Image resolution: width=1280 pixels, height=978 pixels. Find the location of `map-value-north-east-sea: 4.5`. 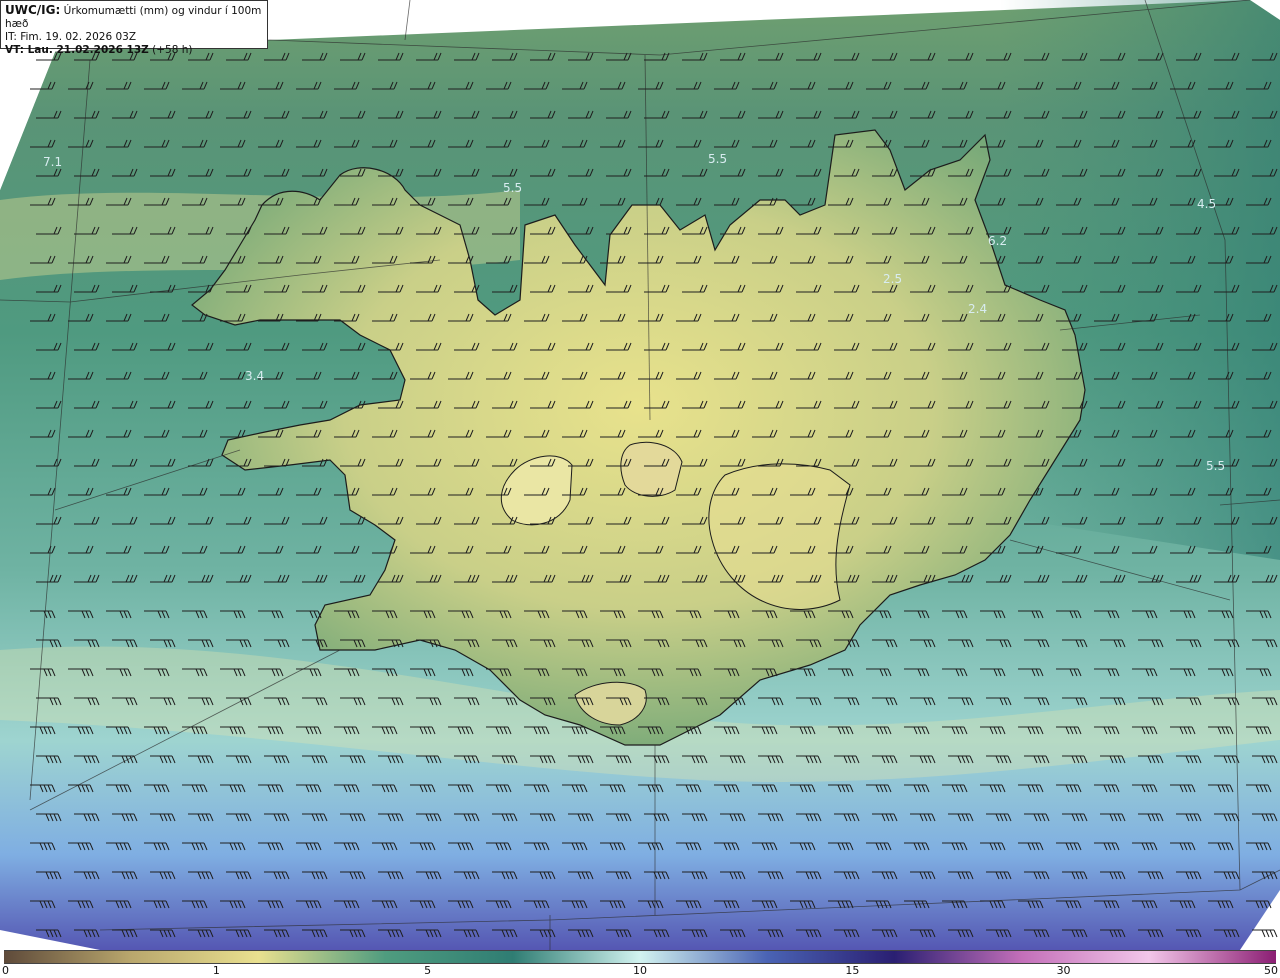

map-value-north-east-sea: 4.5 is located at coordinates (1206, 204).